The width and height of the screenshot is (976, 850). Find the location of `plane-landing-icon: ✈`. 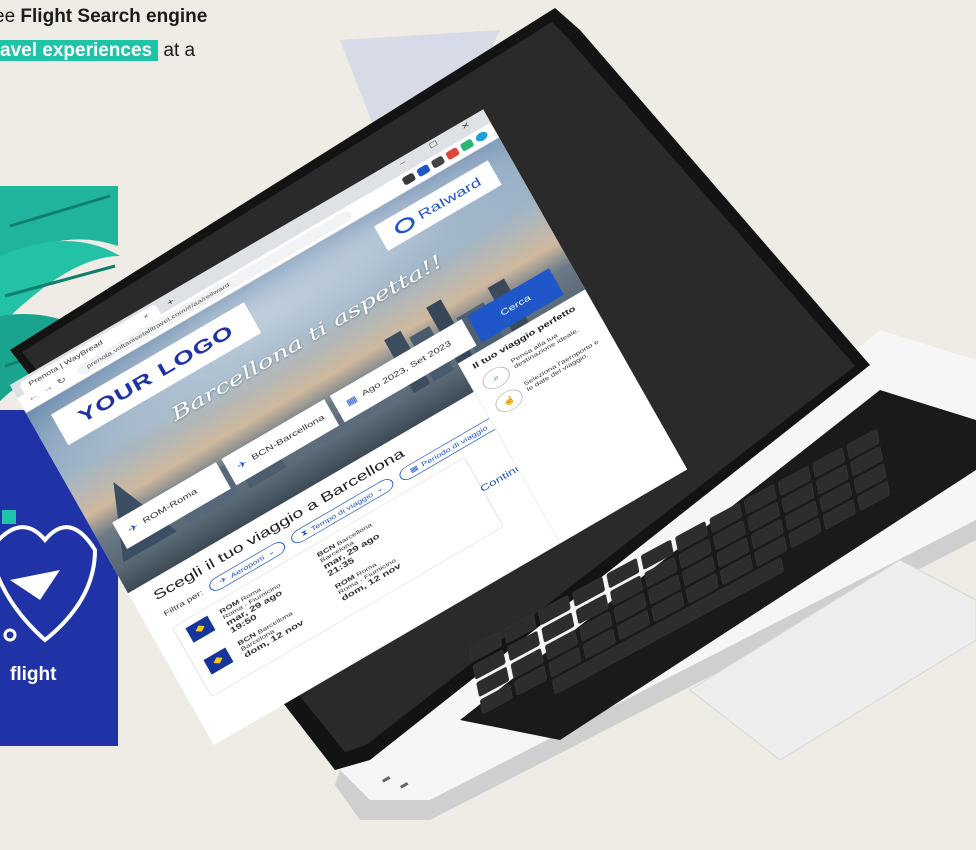

plane-landing-icon: ✈ is located at coordinates (242, 464).